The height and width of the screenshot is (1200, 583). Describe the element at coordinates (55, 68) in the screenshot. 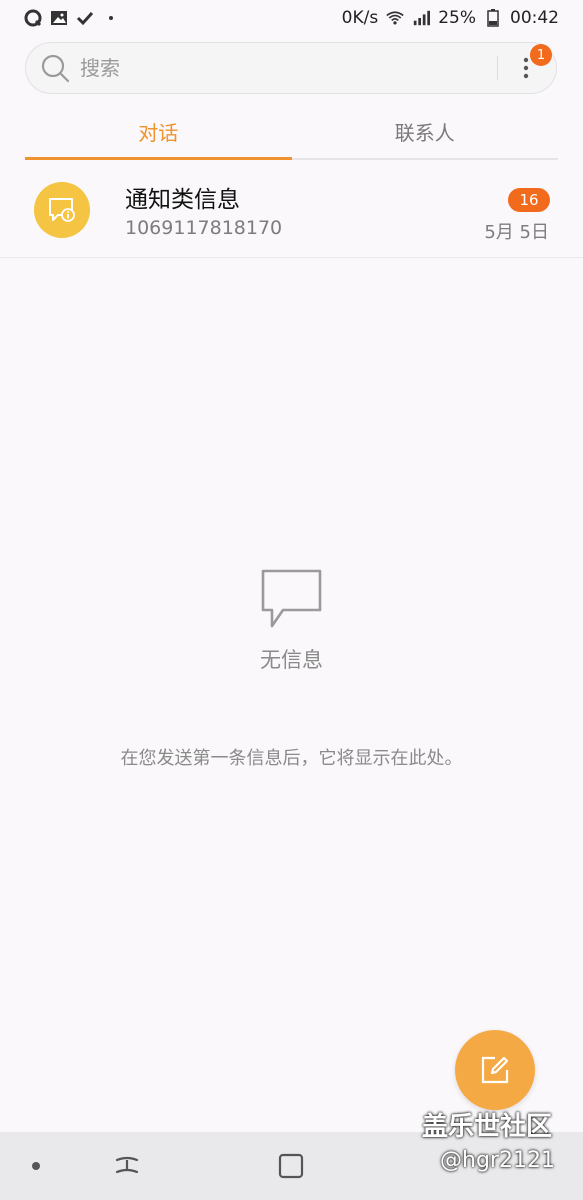

I see `search-icon` at that location.